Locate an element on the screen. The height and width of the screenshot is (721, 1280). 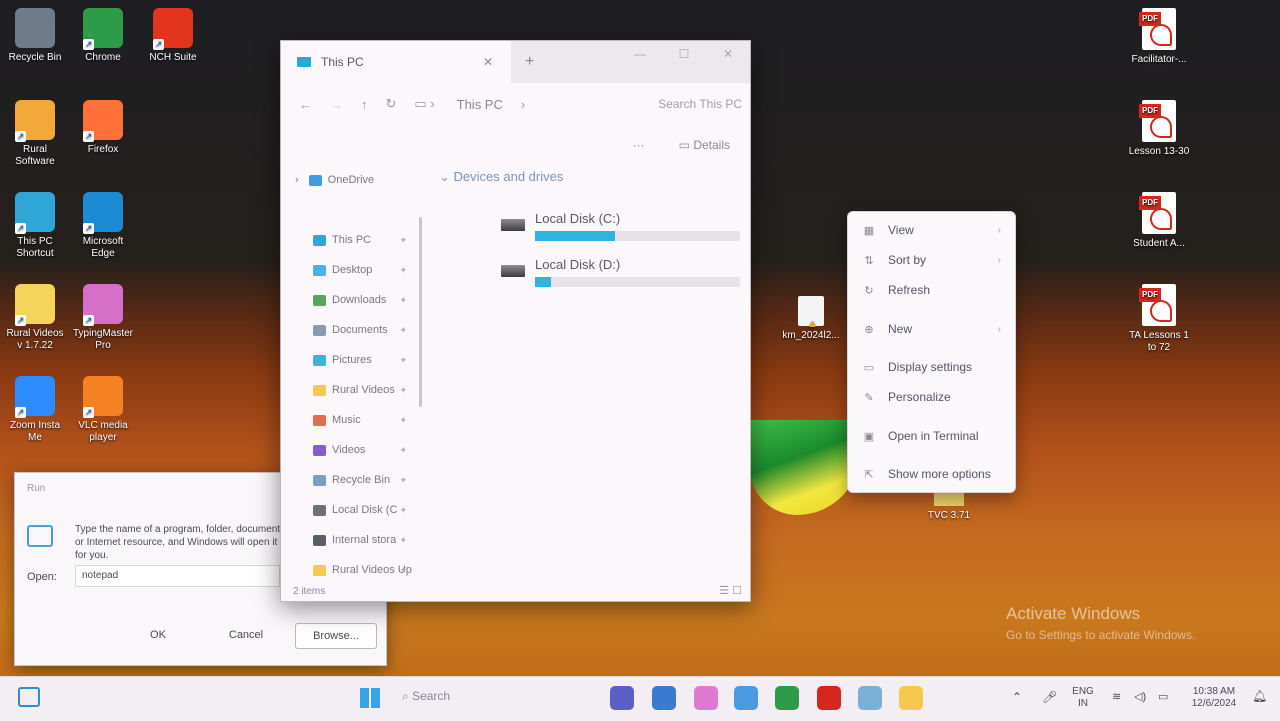
forward-arrow-icon: → is located at coordinates (336, 104).